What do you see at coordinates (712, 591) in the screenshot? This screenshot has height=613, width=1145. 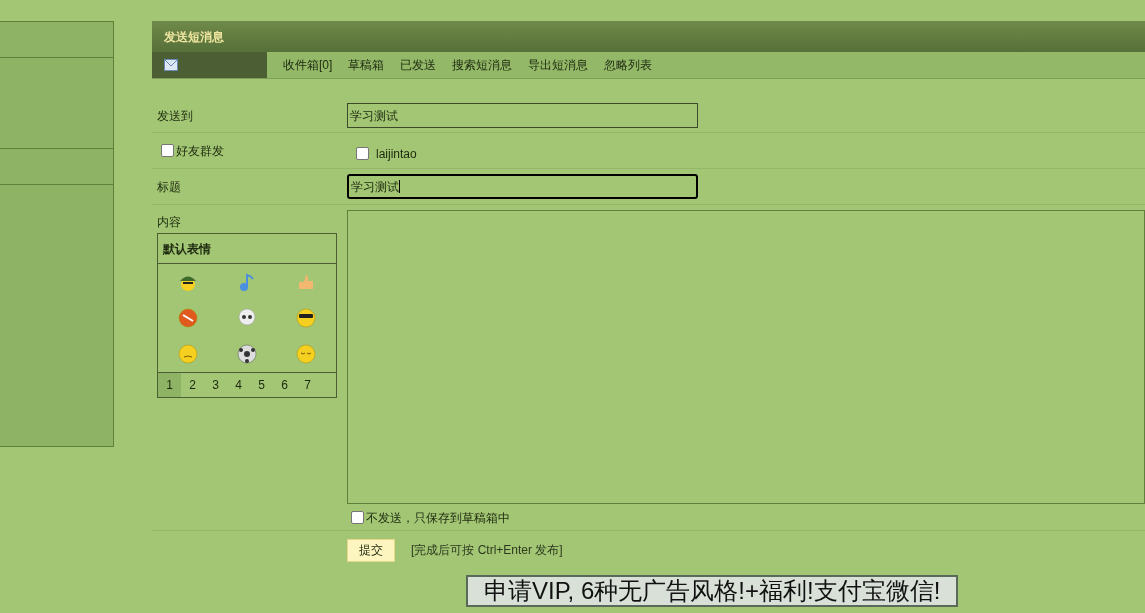 I see `promo-banner: 申请VIP, 6种无广告风格!+福利!支付宝微信!` at bounding box center [712, 591].